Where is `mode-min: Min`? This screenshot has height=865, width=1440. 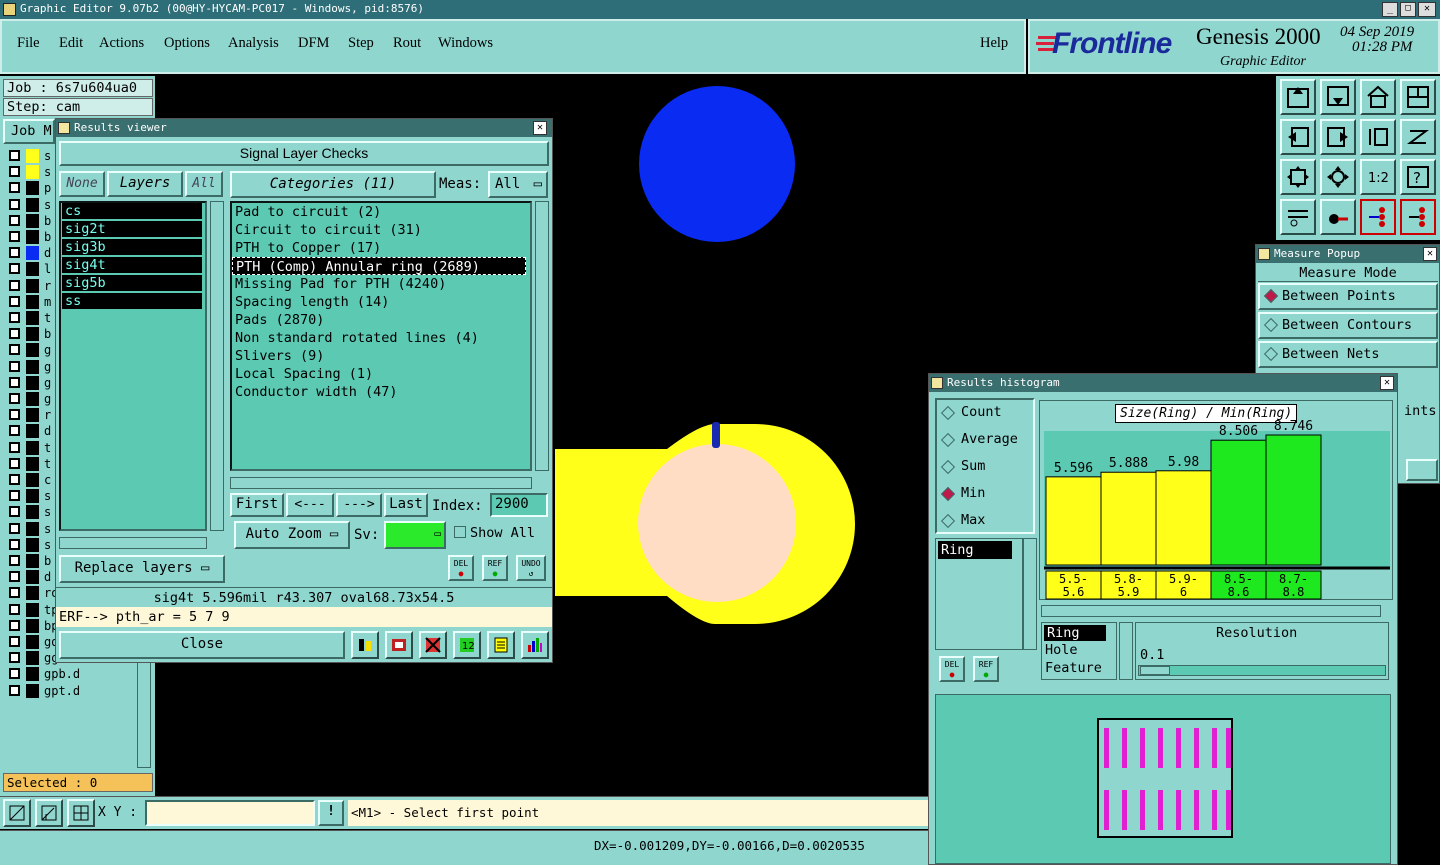
mode-min: Min is located at coordinates (985, 496).